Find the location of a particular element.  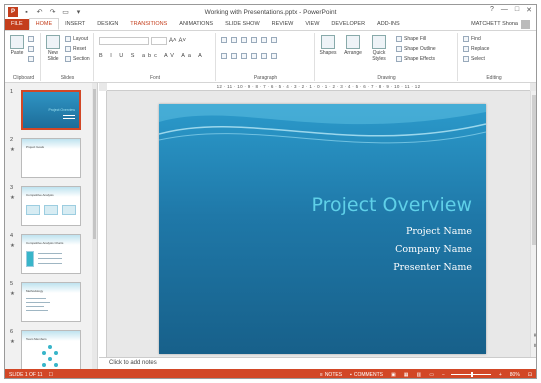

notes-pane: Click to add notes is located at coordinates (317, 363).